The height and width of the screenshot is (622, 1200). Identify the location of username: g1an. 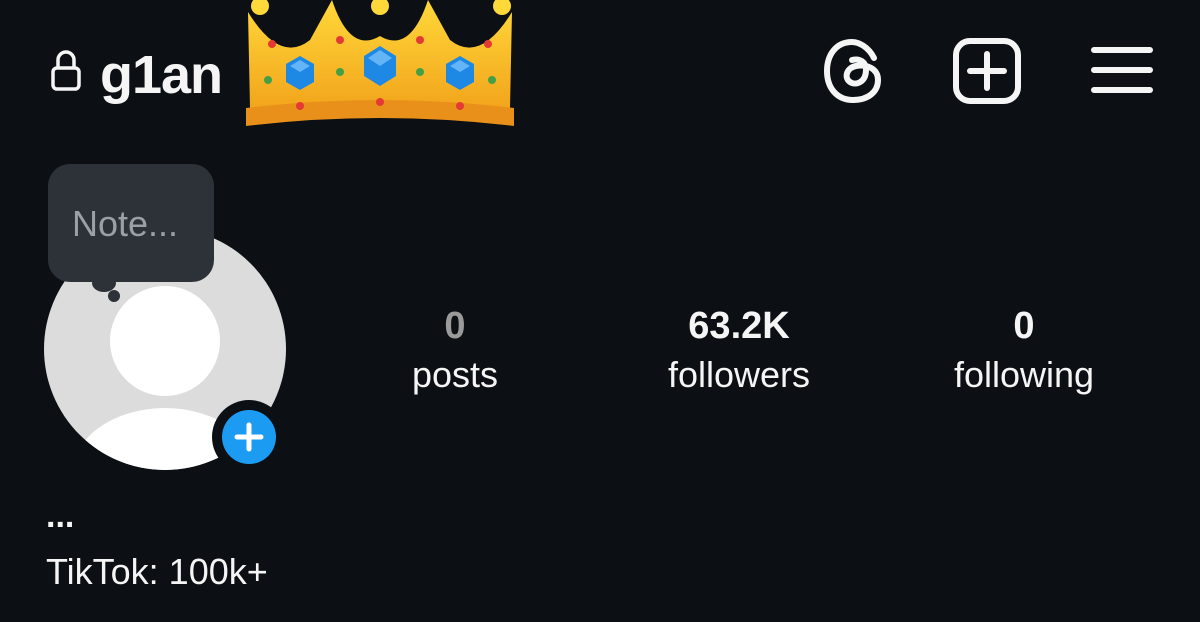
(161, 75).